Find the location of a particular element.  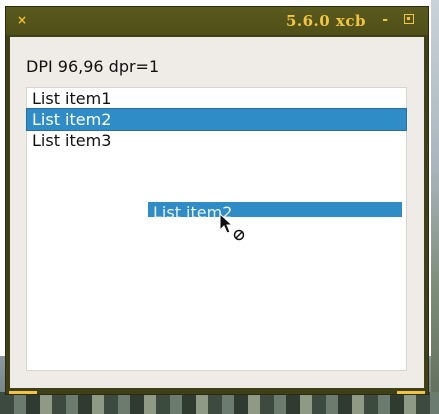

title-bar: × 5.6.0 xcb - is located at coordinates (217, 21).